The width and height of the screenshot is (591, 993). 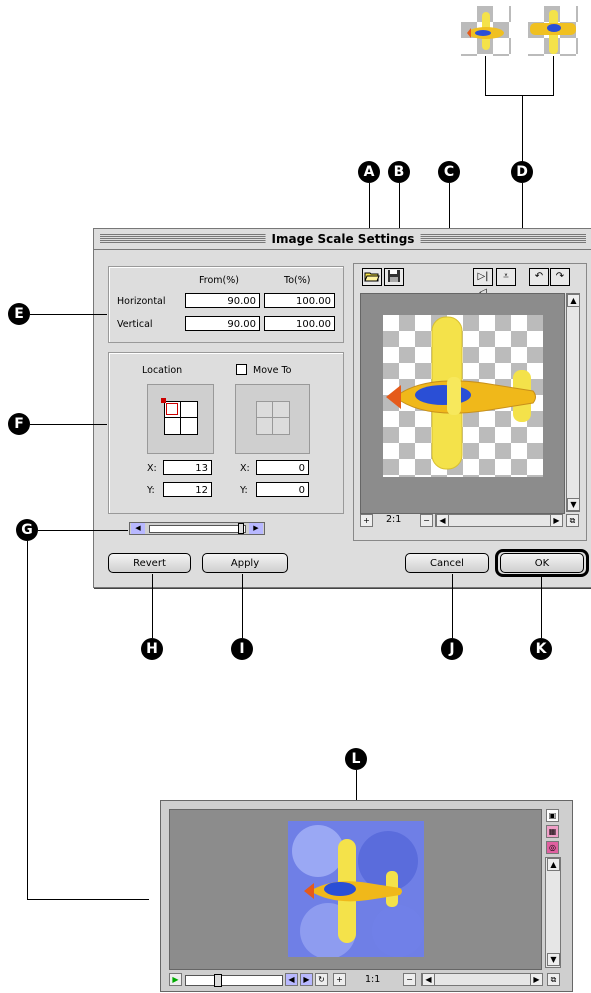 I want to click on callout-l: L, so click(x=356, y=759).